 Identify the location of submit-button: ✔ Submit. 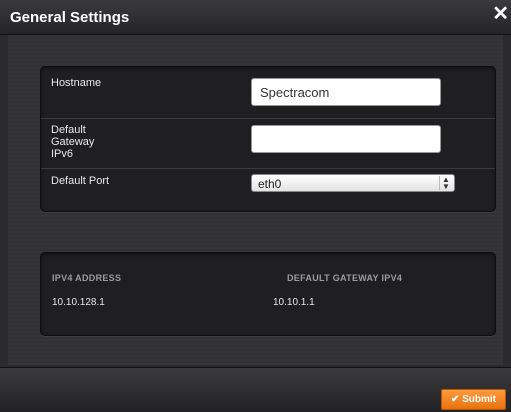
(473, 399).